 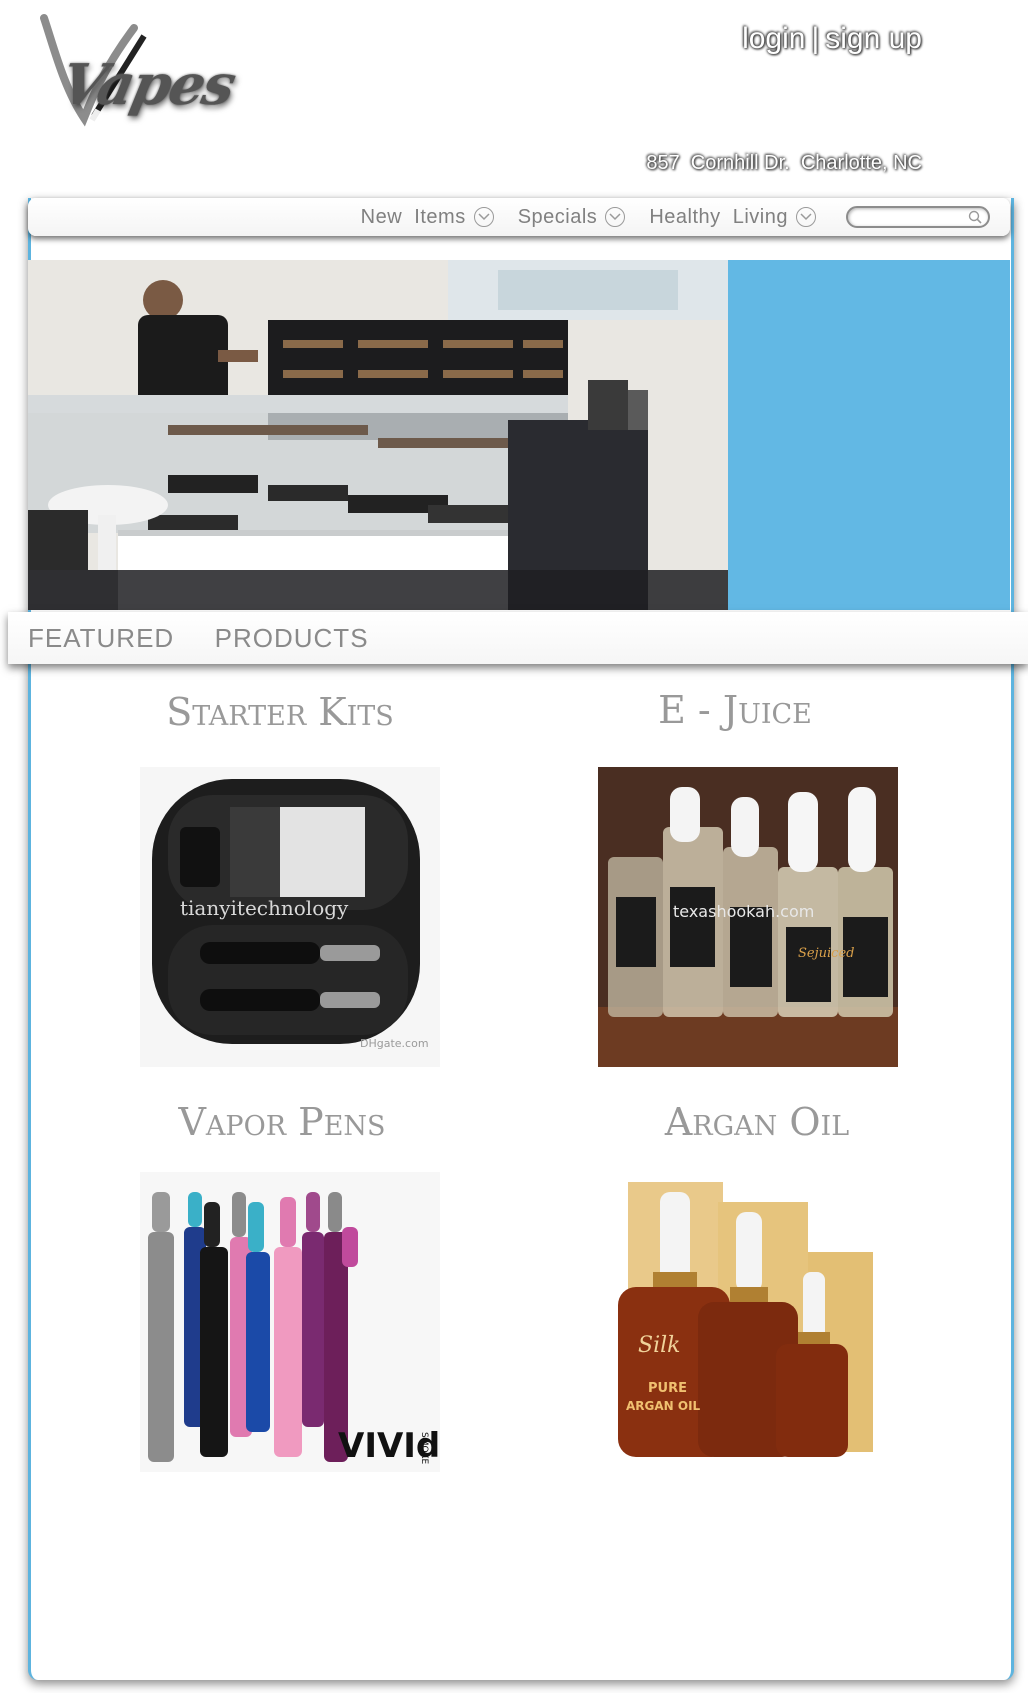 I want to click on nav-new-items: New Items, so click(x=427, y=217).